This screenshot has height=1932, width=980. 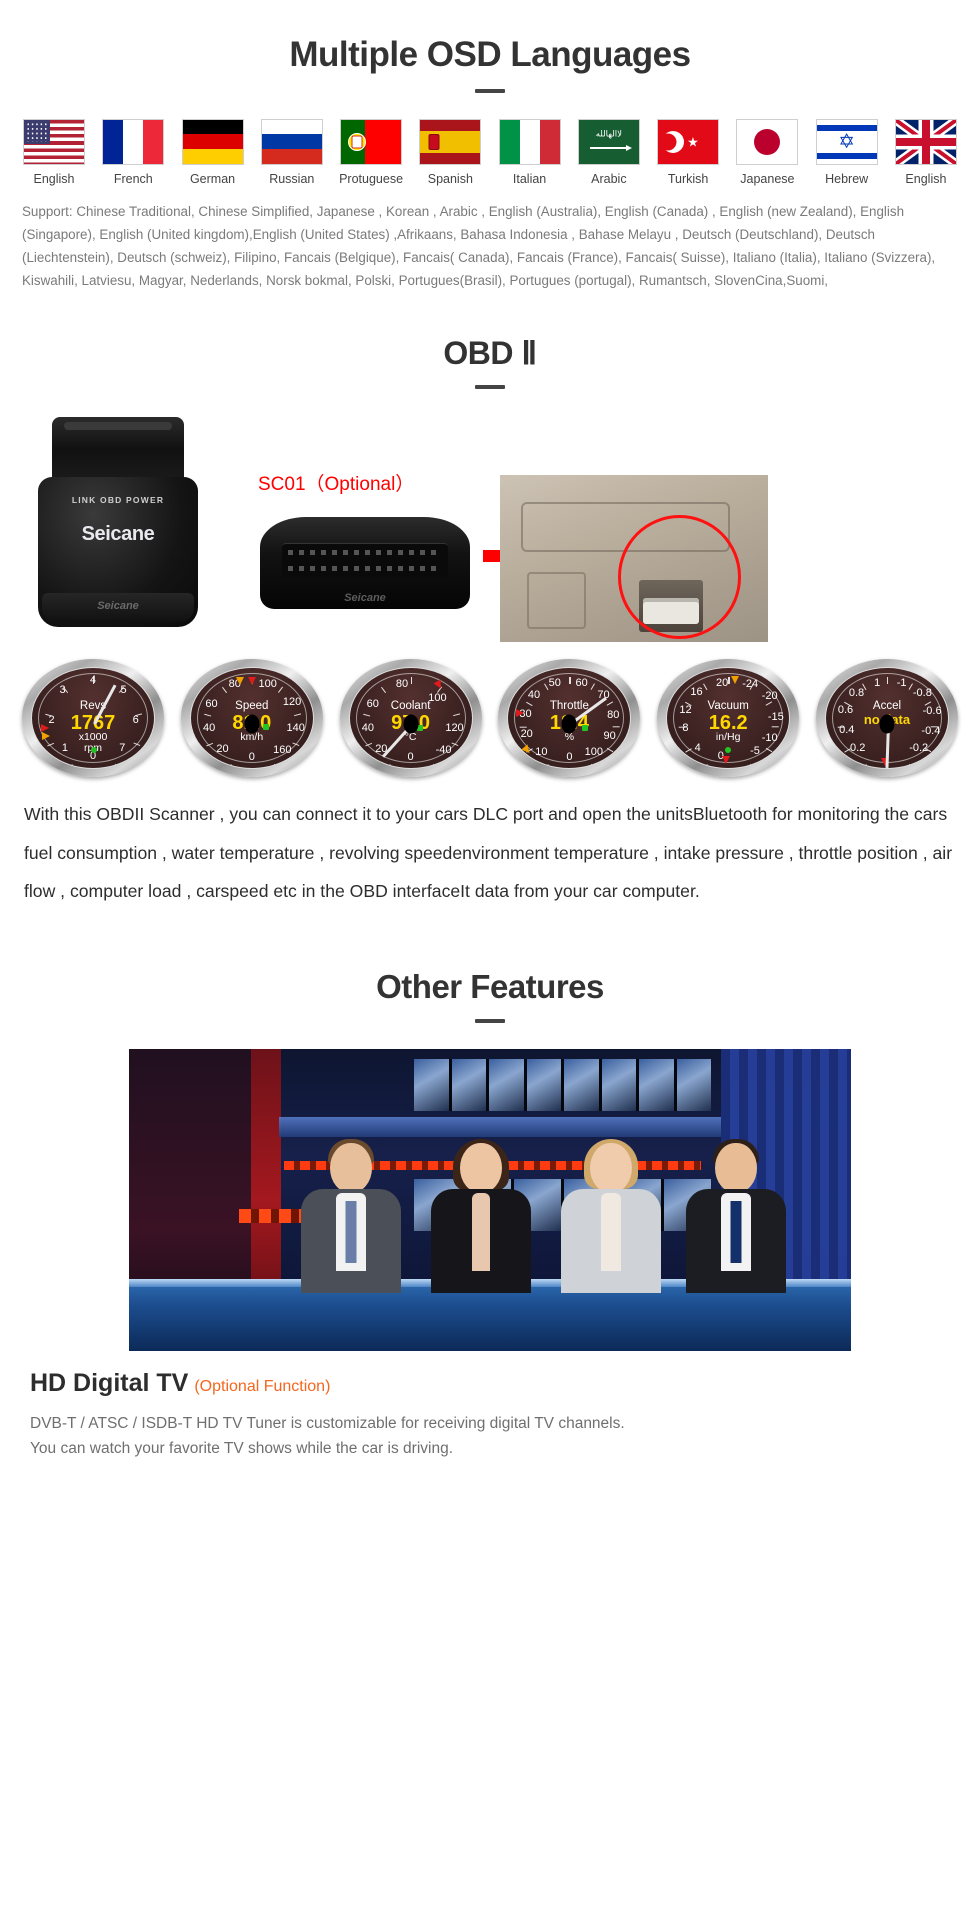 What do you see at coordinates (696, 691) in the screenshot?
I see `gauge-tick-label: 16` at bounding box center [696, 691].